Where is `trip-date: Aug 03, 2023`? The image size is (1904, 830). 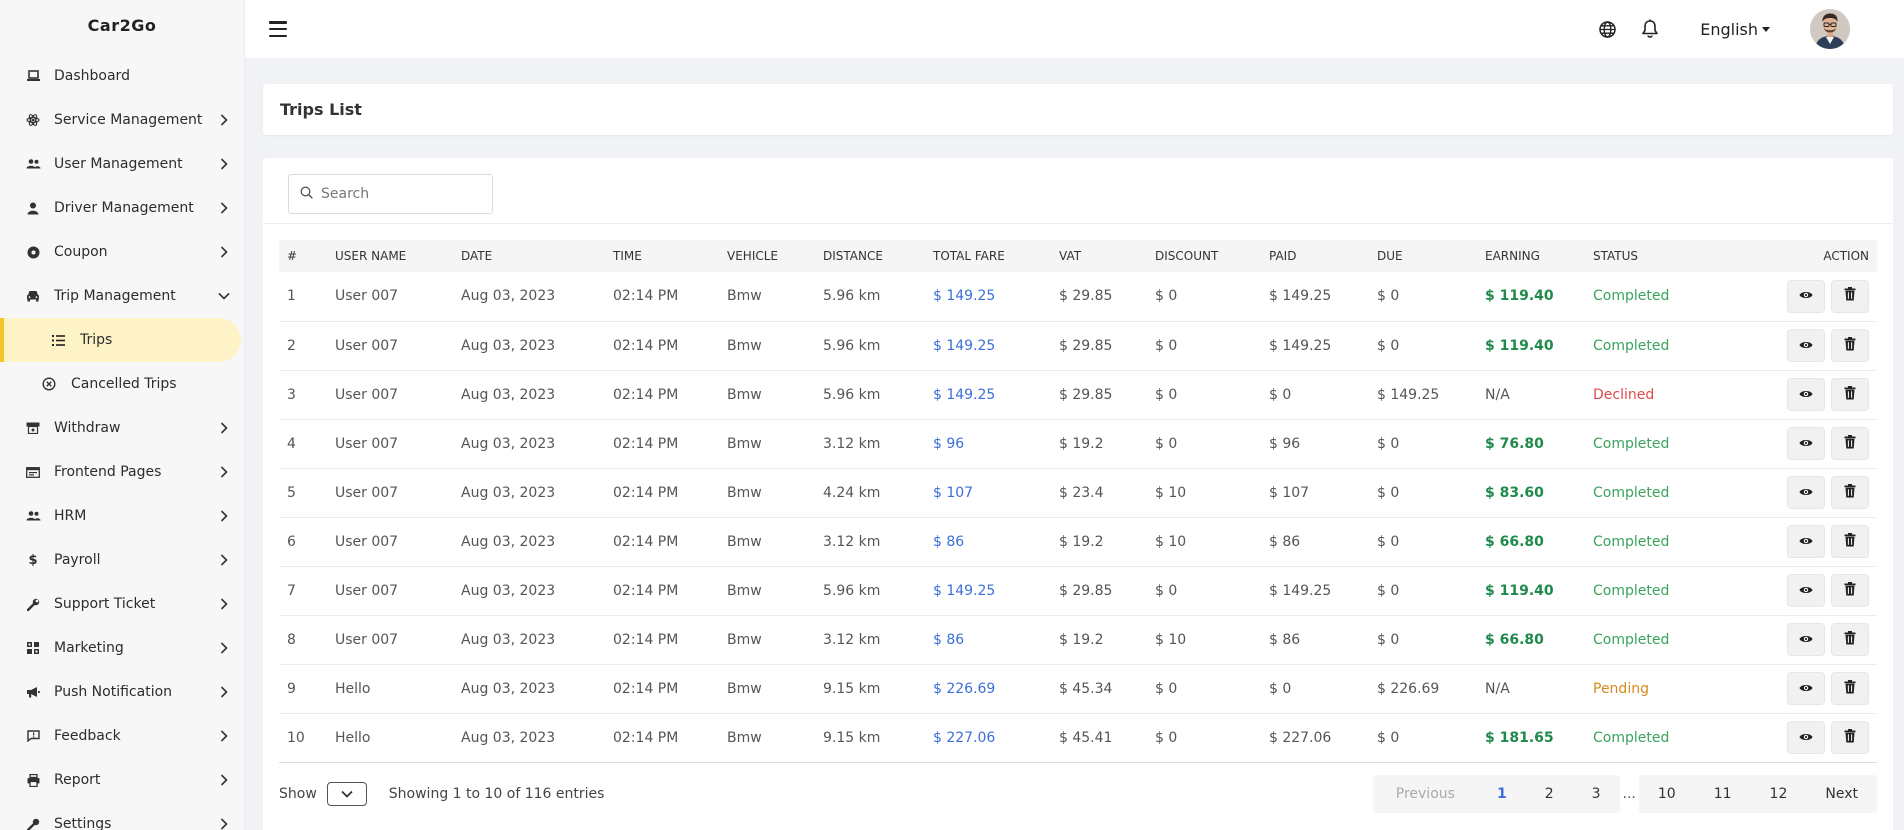
trip-date: Aug 03, 2023 is located at coordinates (508, 541).